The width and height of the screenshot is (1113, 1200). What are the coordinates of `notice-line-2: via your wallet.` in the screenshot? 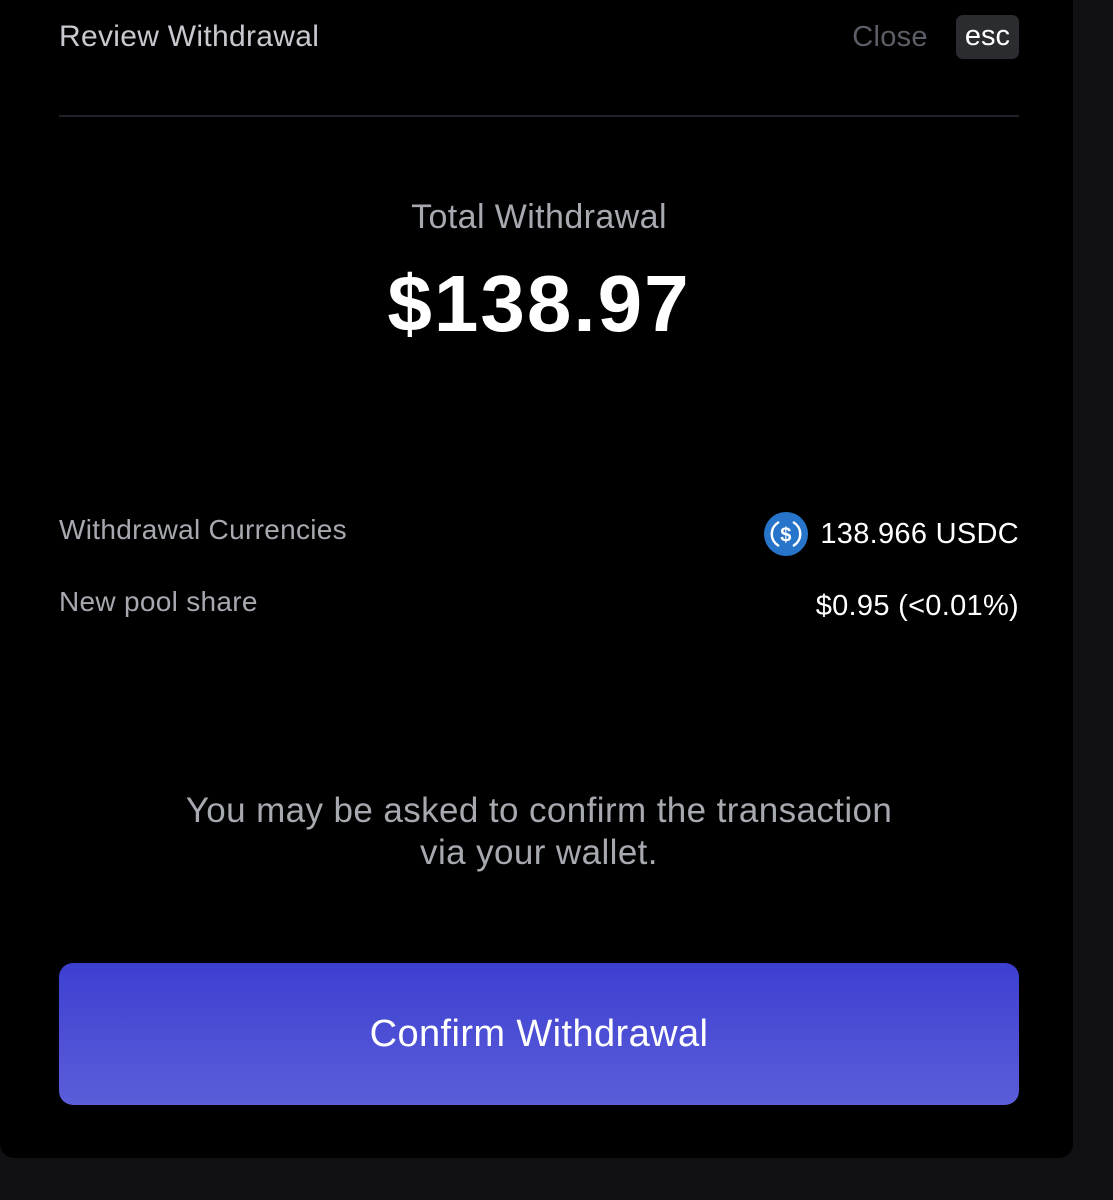 It's located at (539, 852).